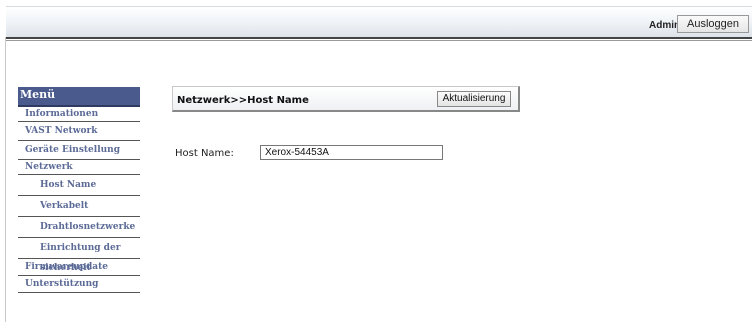 This screenshot has height=322, width=752. What do you see at coordinates (79, 255) in the screenshot?
I see `sidebar-item-sicherheit: Einrichtung der sicherheit` at bounding box center [79, 255].